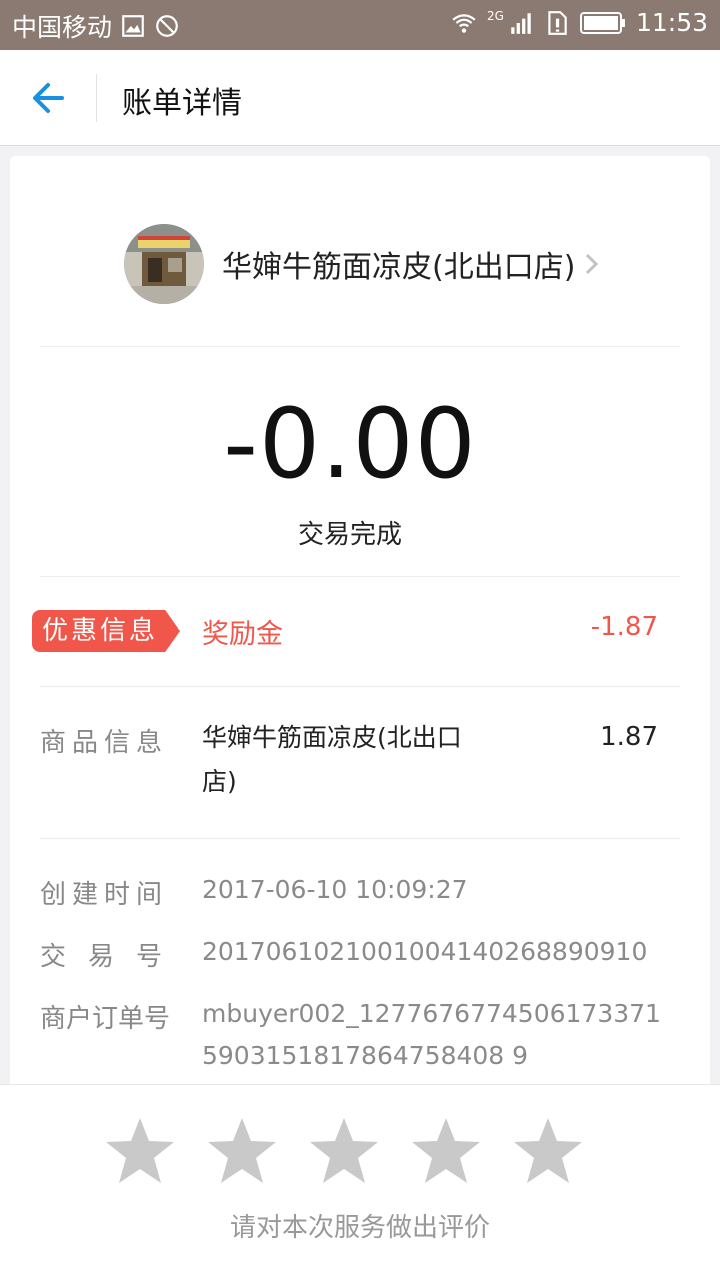  What do you see at coordinates (96, 98) in the screenshot?
I see `header-divider` at bounding box center [96, 98].